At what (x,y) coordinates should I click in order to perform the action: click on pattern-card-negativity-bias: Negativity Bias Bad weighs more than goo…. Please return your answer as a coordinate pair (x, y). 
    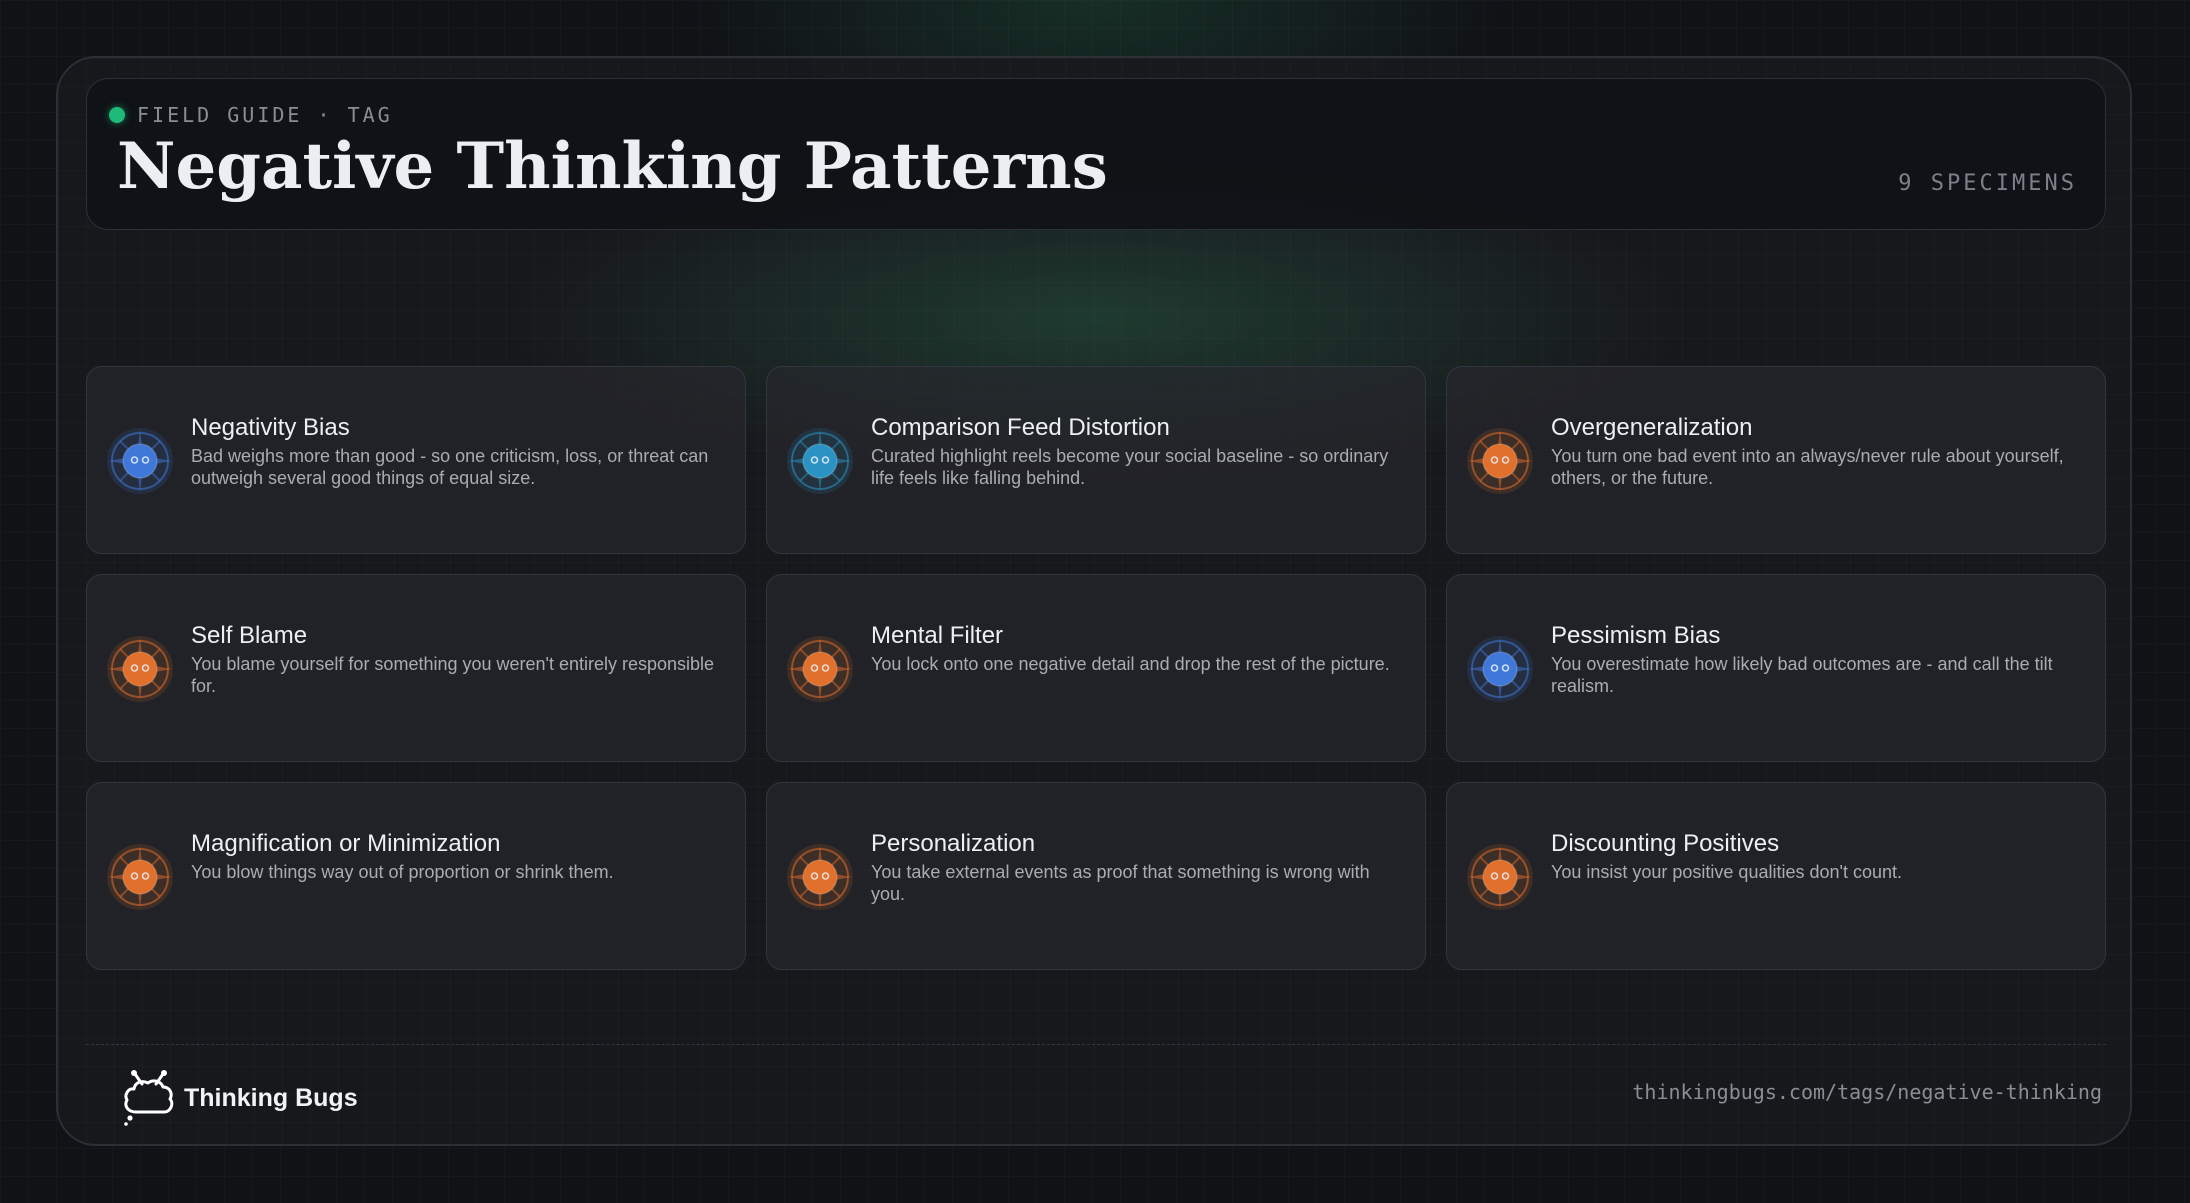
    Looking at the image, I should click on (416, 460).